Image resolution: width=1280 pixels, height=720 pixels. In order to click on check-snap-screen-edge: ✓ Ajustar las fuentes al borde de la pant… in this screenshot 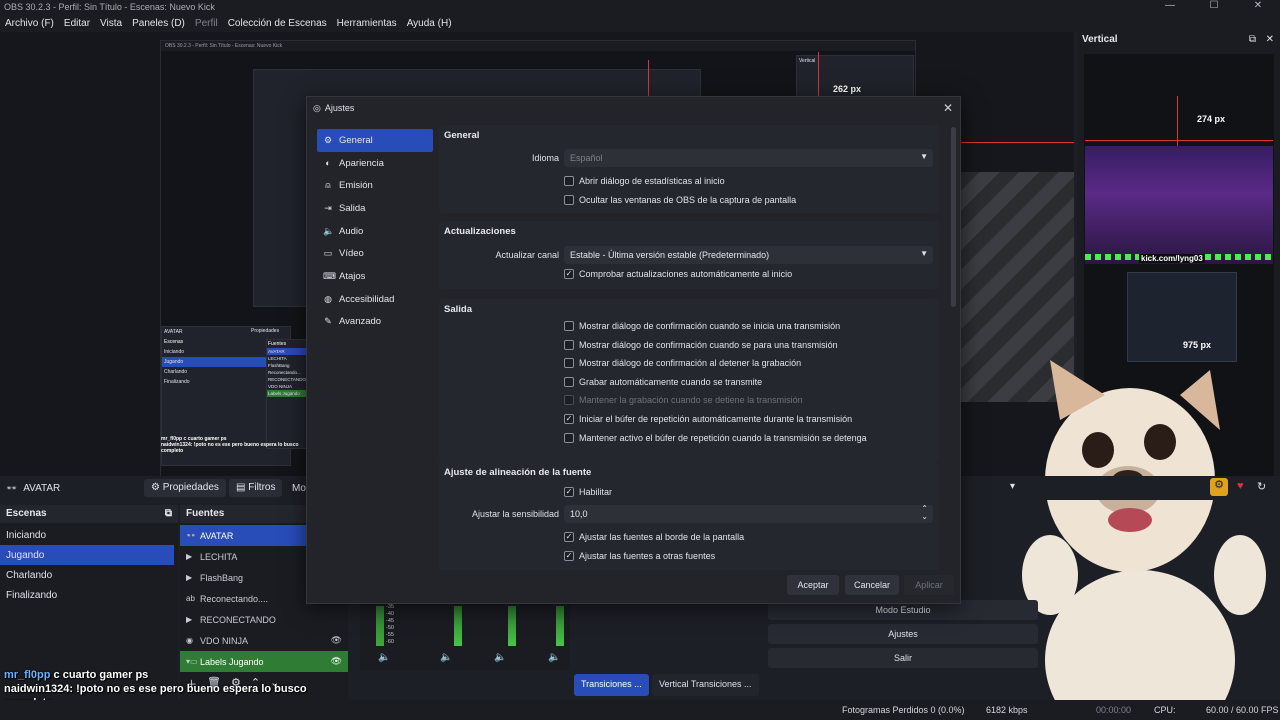, I will do `click(654, 537)`.